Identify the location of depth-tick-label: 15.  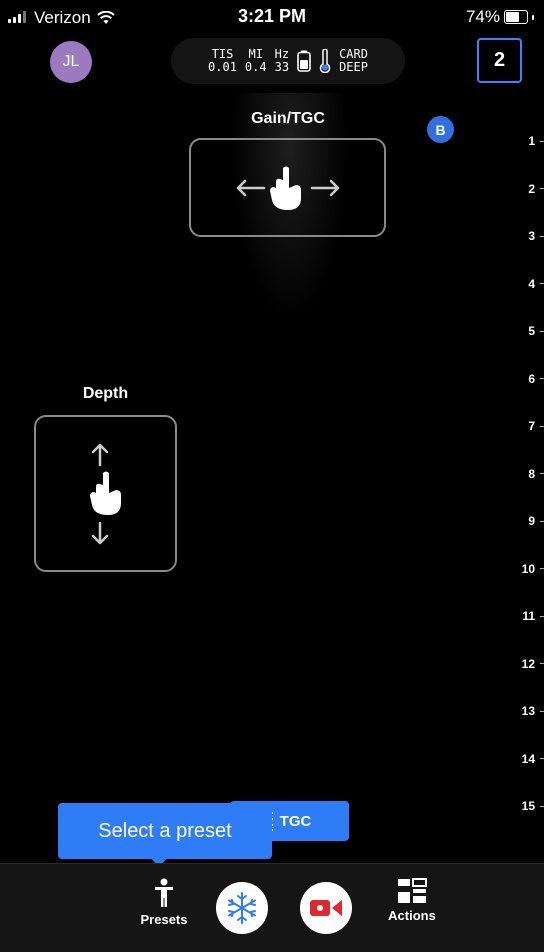
(528, 806).